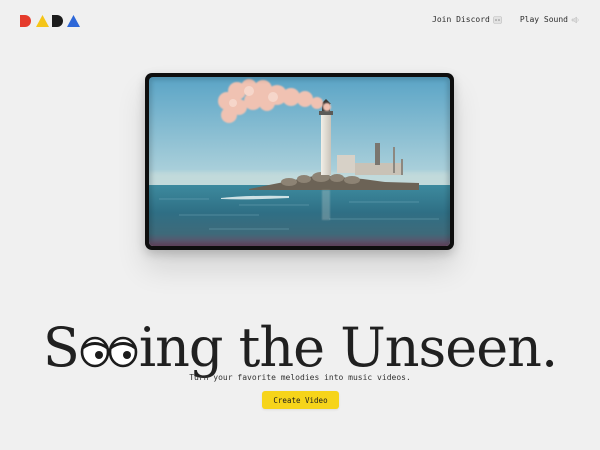  What do you see at coordinates (300, 400) in the screenshot?
I see `create-video-button: Create Video` at bounding box center [300, 400].